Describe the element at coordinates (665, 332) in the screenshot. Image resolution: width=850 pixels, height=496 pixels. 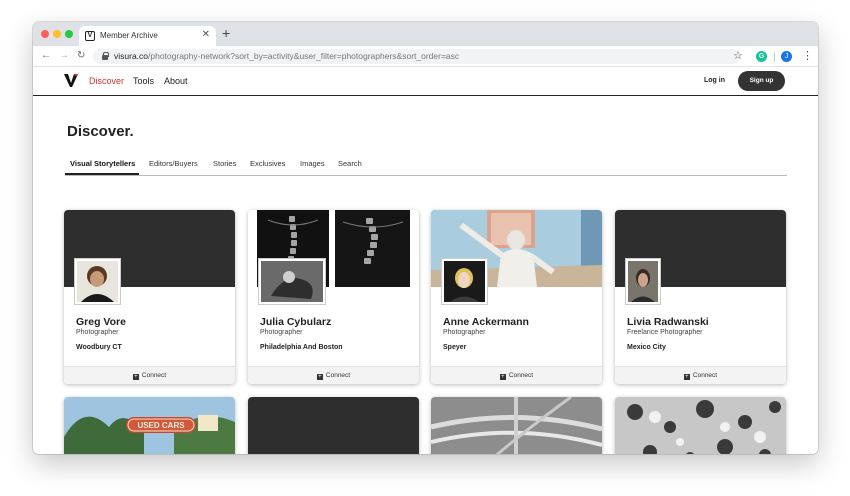
I see `member-role: Freelance Photographer` at that location.